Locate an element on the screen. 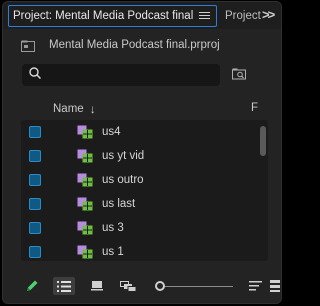  tab-project-label: Project: Mental Media Podcast final is located at coordinates (103, 16).